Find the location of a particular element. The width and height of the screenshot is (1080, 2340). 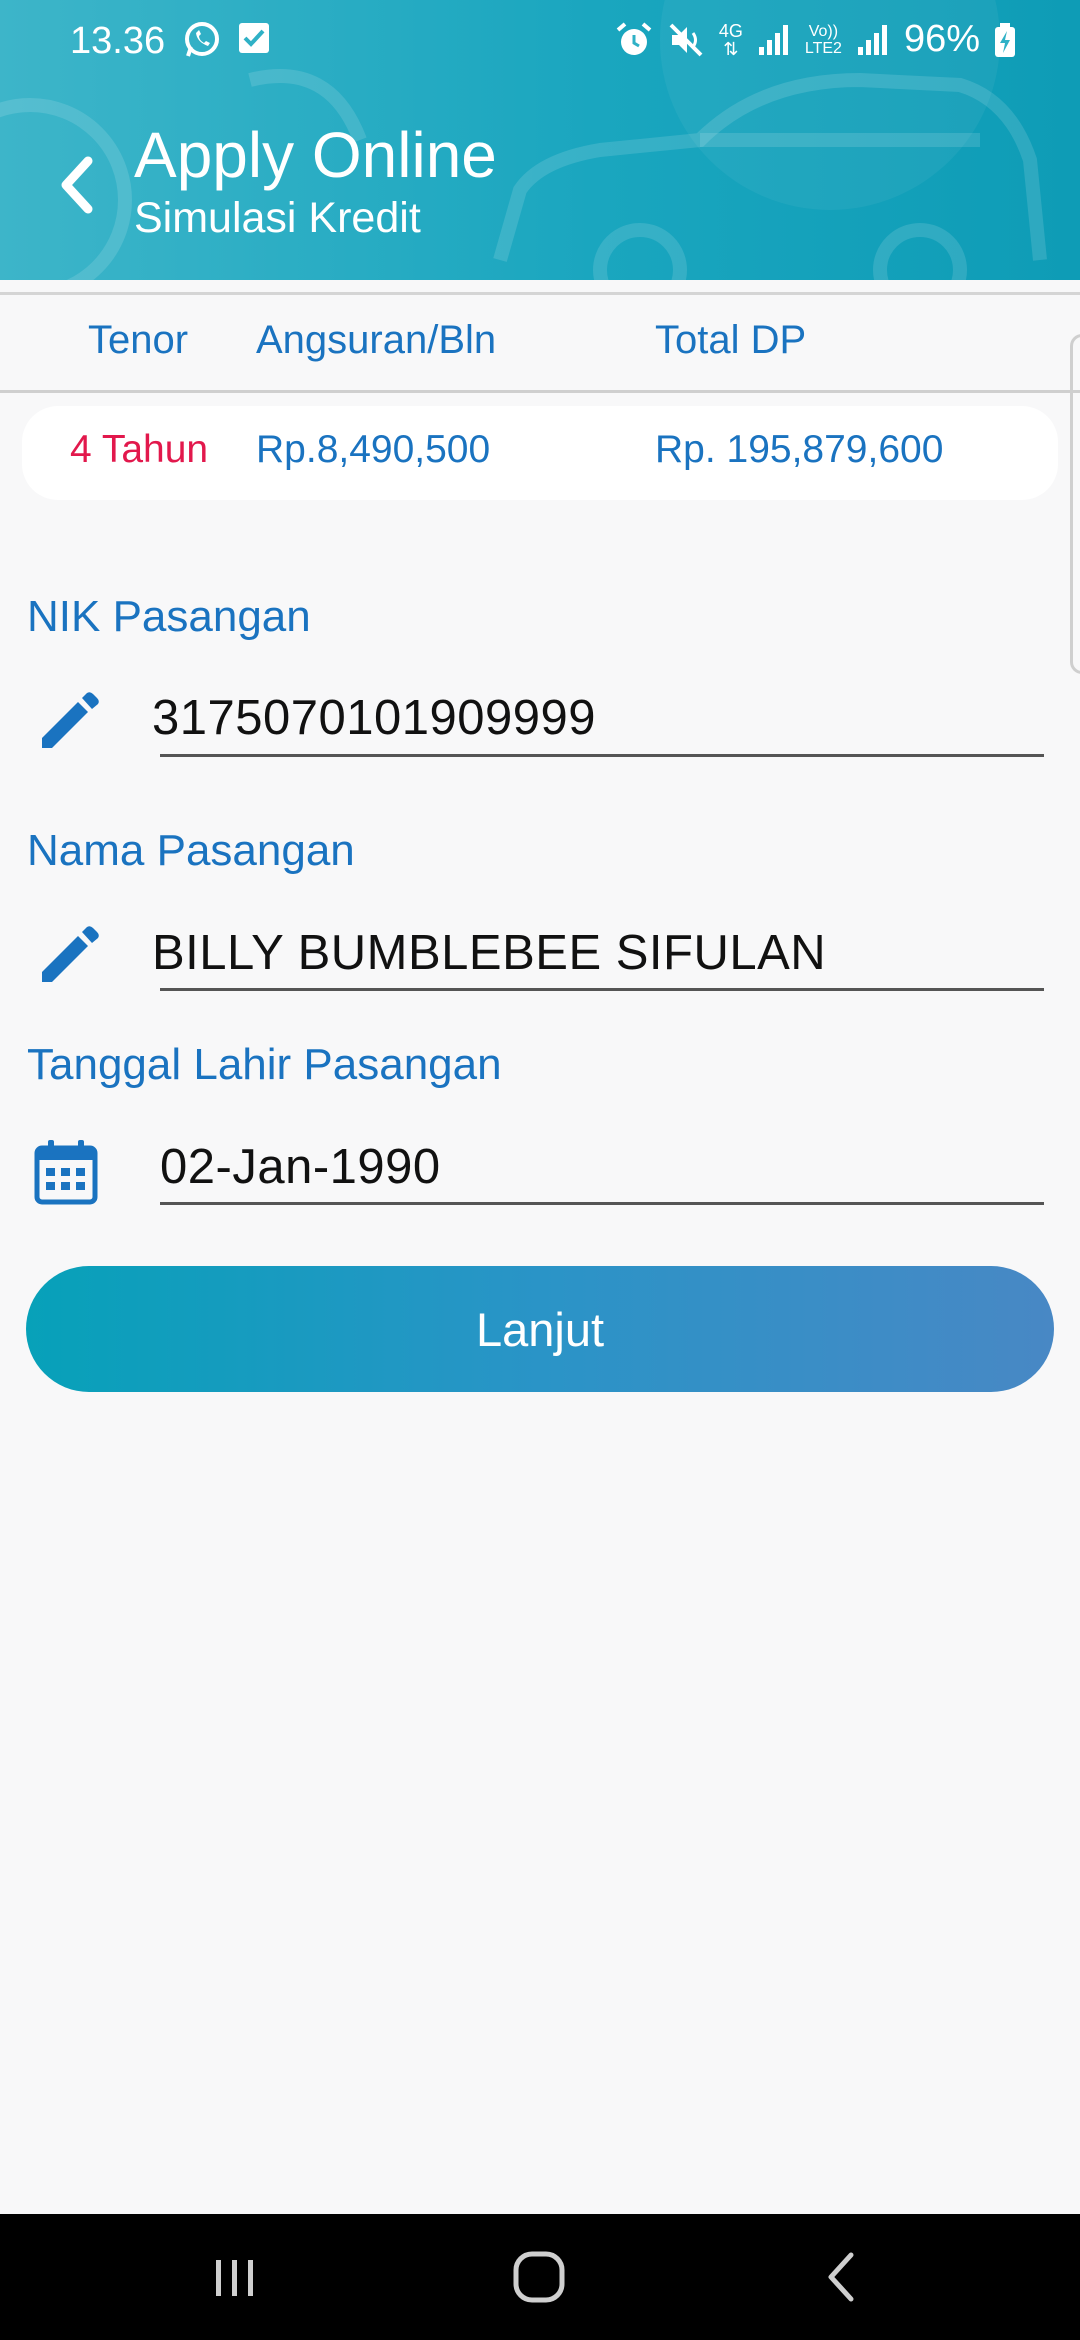

column-header-total-dp: Total DP is located at coordinates (731, 340).